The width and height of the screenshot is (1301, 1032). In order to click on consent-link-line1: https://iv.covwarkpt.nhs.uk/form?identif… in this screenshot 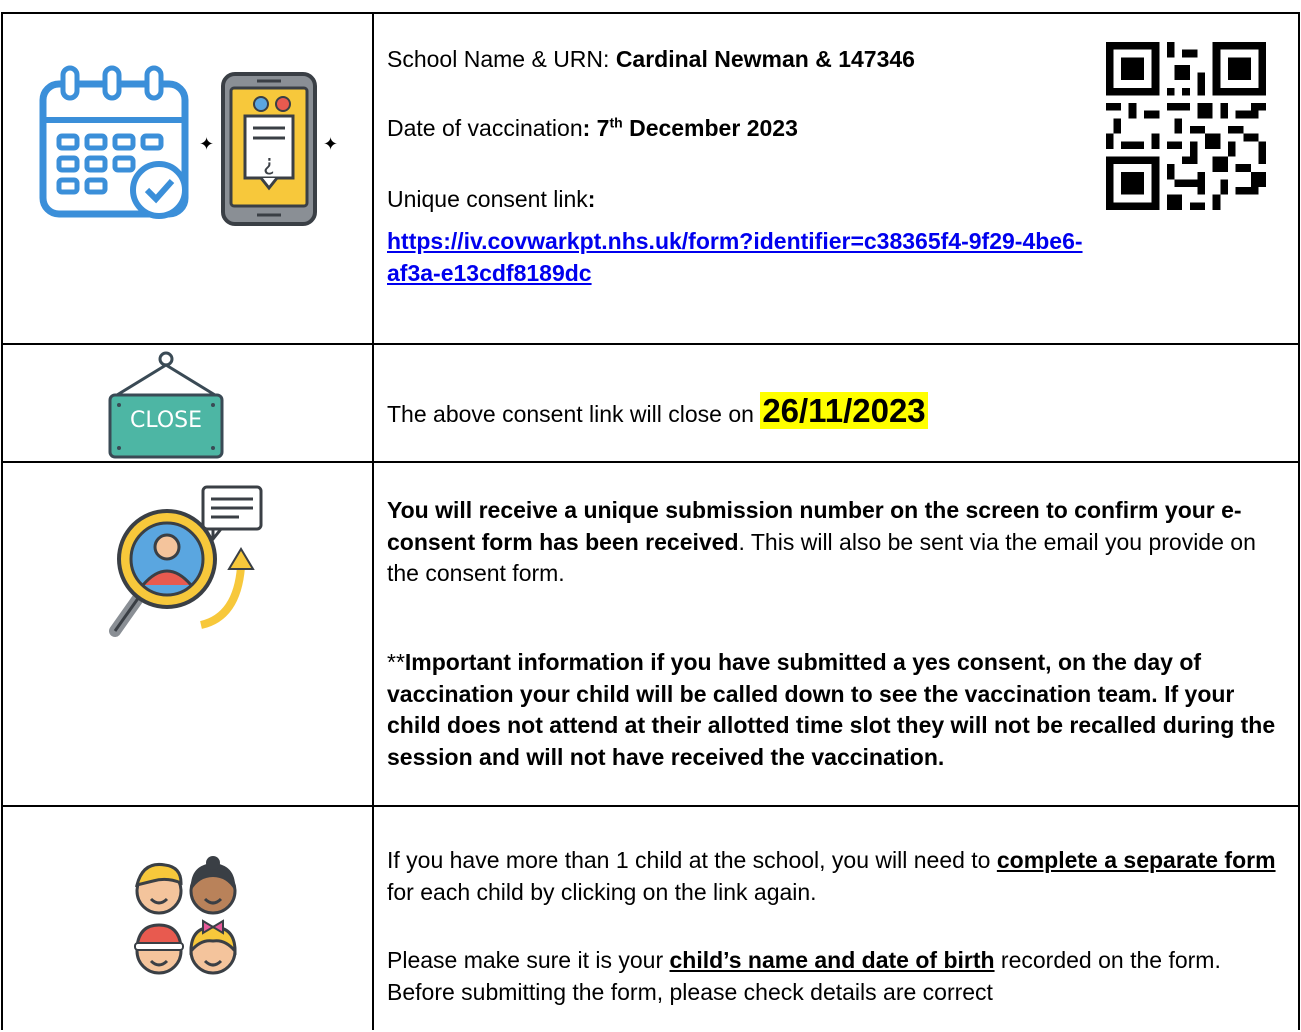, I will do `click(735, 241)`.